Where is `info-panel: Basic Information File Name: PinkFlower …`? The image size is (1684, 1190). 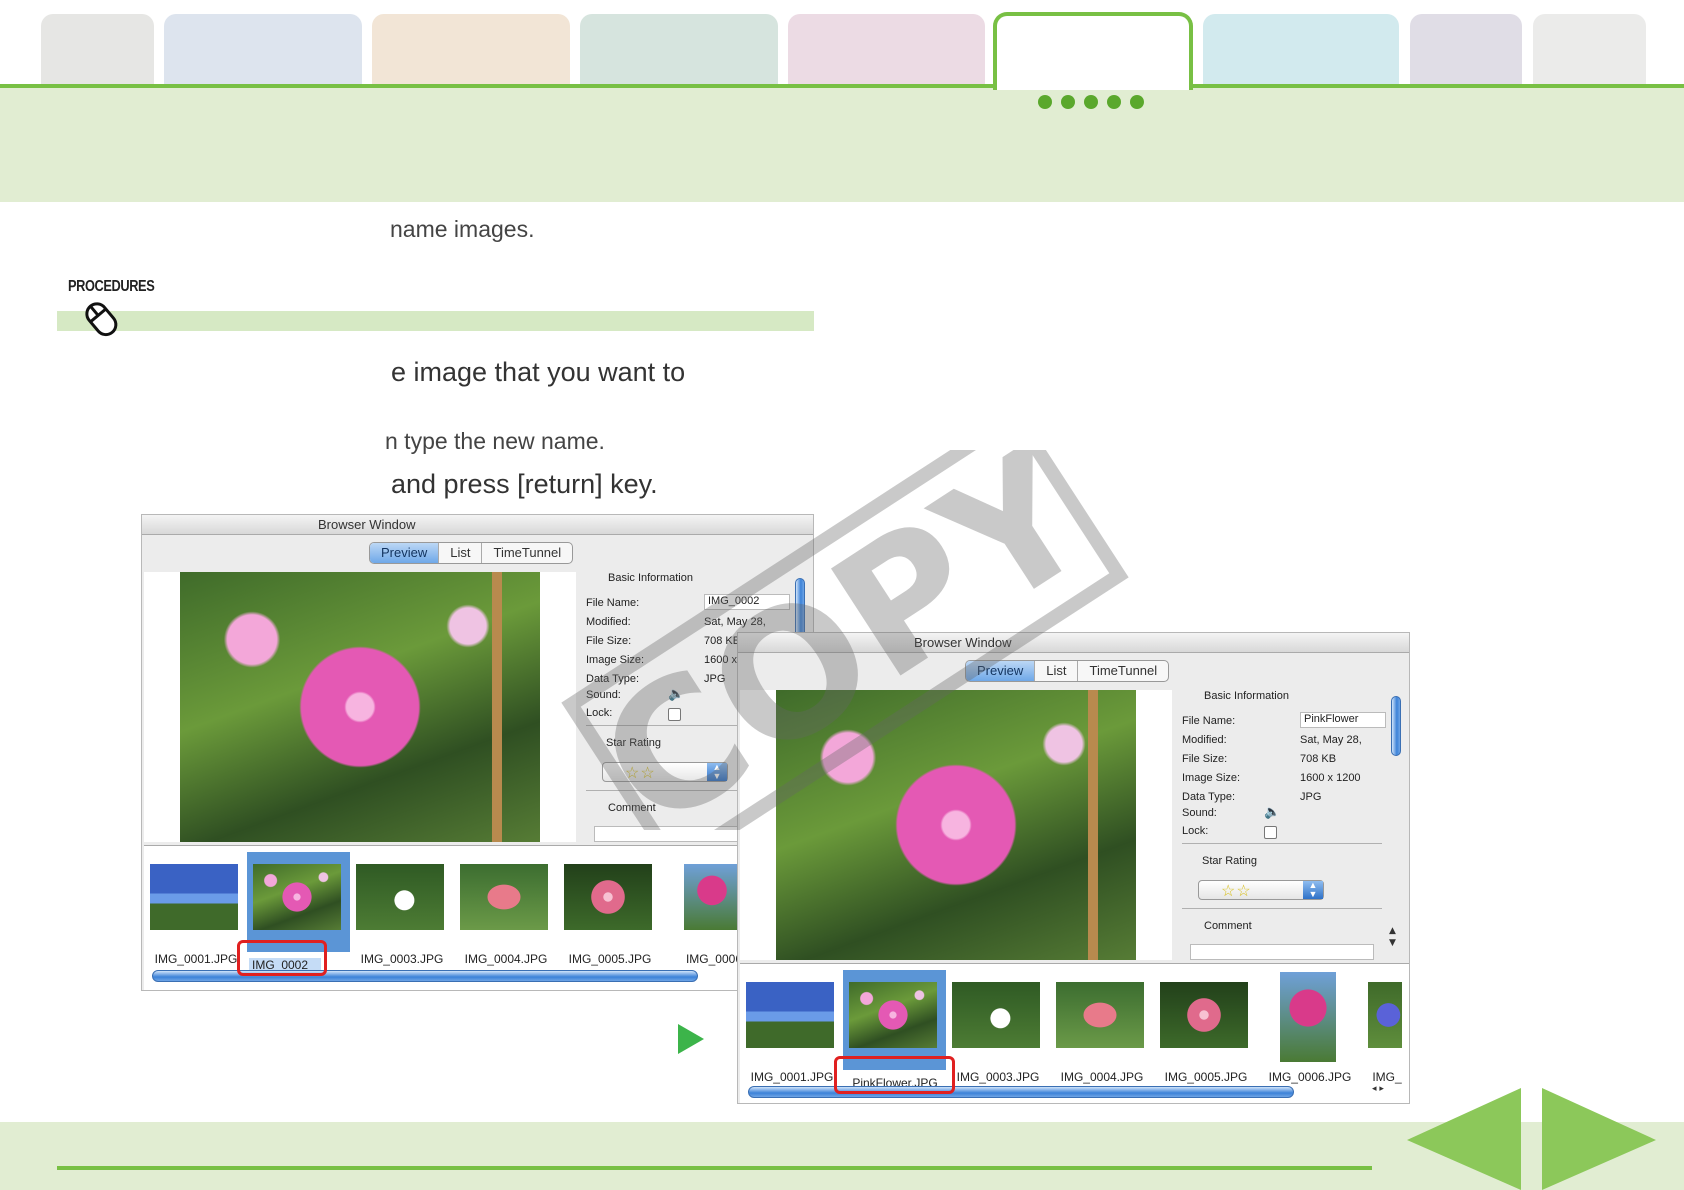 info-panel: Basic Information File Name: PinkFlower … is located at coordinates (1284, 825).